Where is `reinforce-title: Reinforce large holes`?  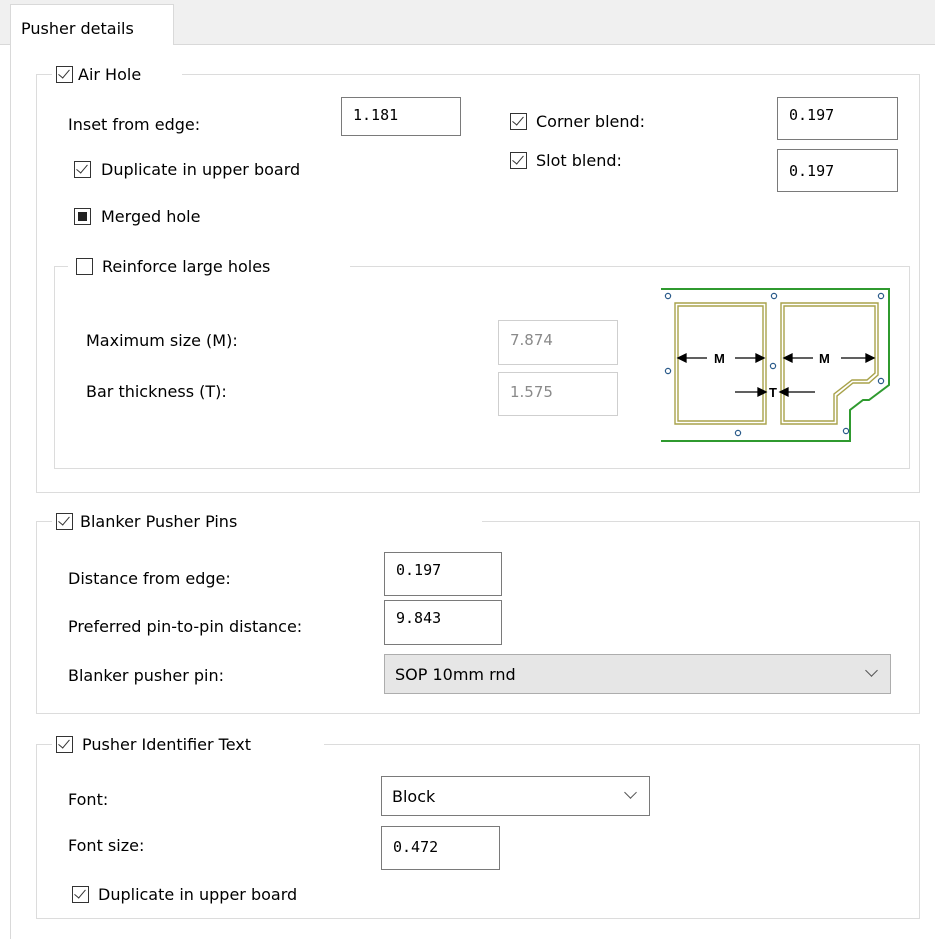
reinforce-title: Reinforce large holes is located at coordinates (186, 266).